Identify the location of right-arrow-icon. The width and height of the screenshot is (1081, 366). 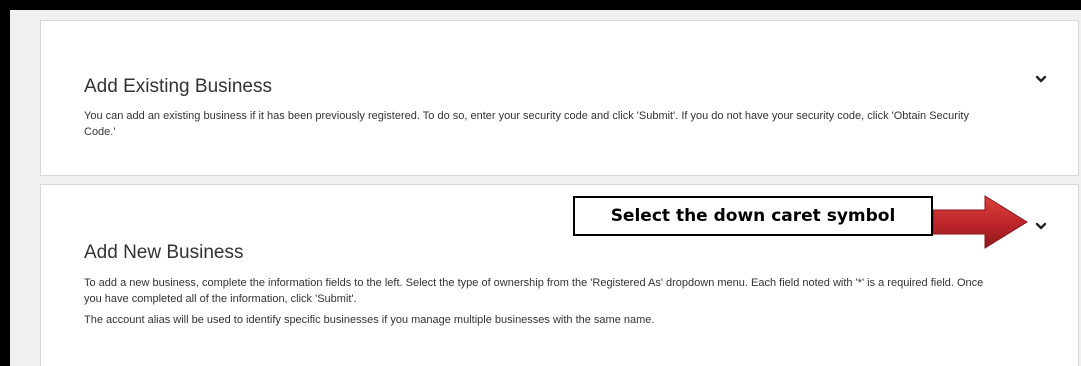
(980, 224).